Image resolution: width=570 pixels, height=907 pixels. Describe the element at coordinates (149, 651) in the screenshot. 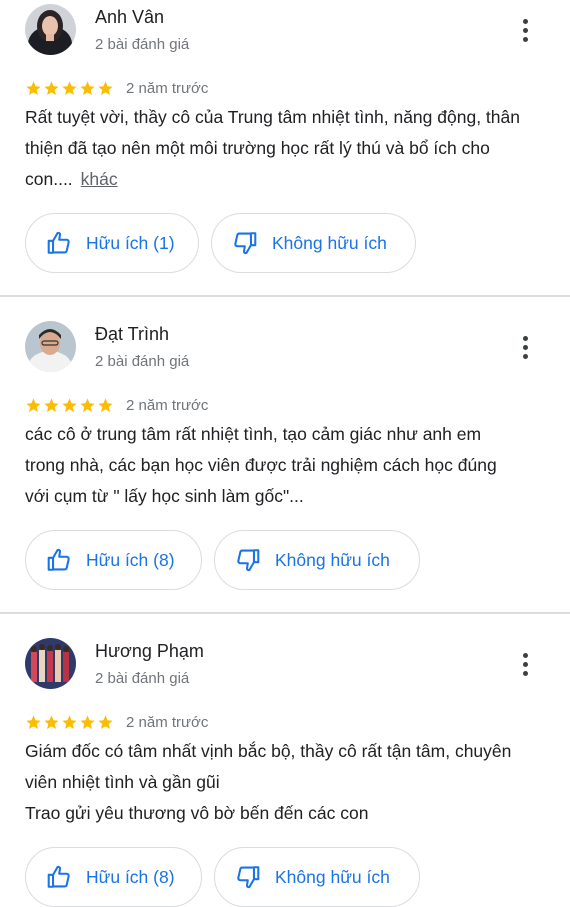

I see `reviewer-name: Hương Phạm` at that location.